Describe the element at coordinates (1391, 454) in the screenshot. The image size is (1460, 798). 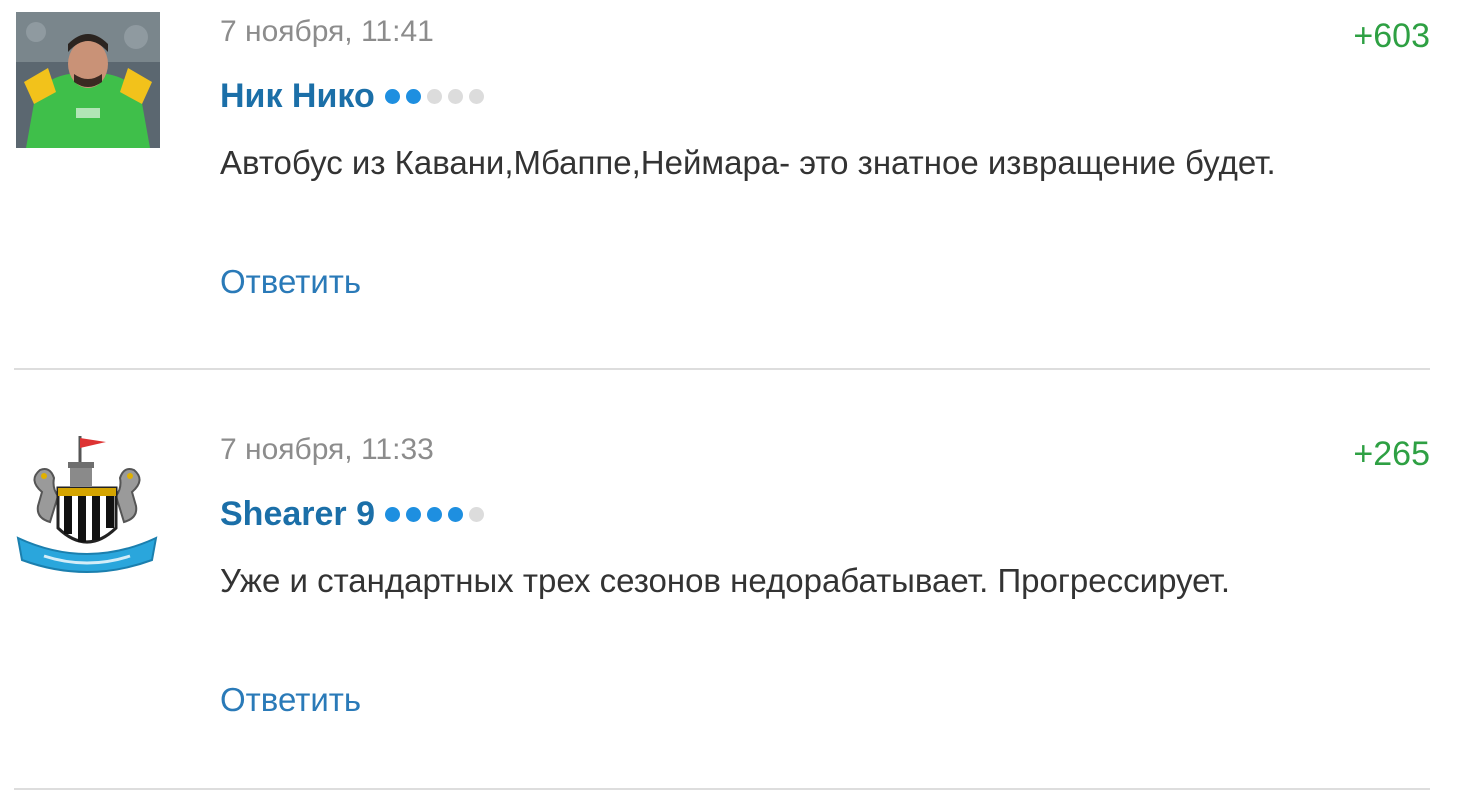
I see `comment-score: +265` at that location.